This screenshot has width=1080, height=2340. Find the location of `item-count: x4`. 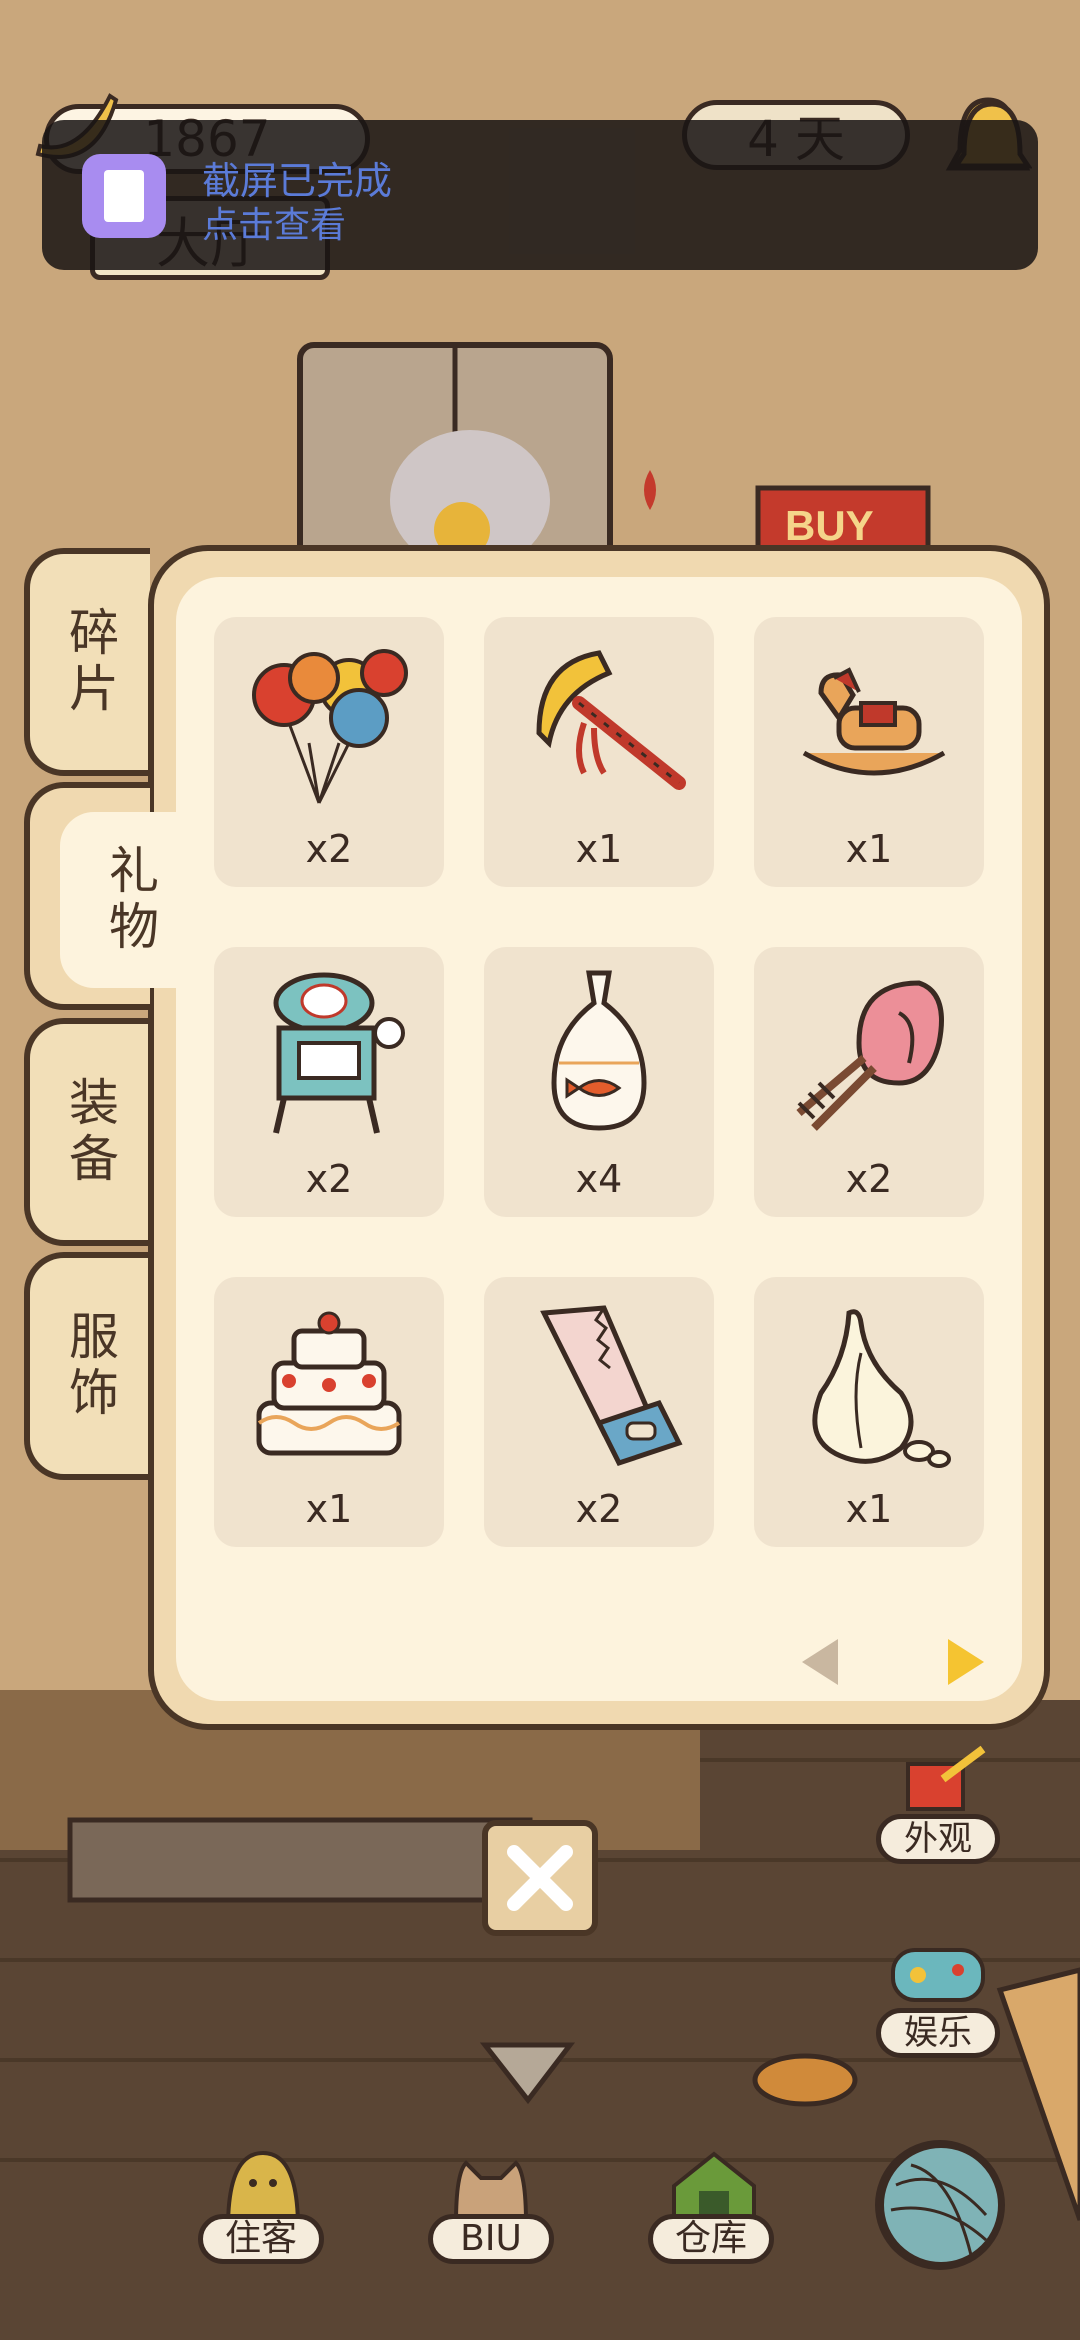

item-count: x4 is located at coordinates (599, 1179).